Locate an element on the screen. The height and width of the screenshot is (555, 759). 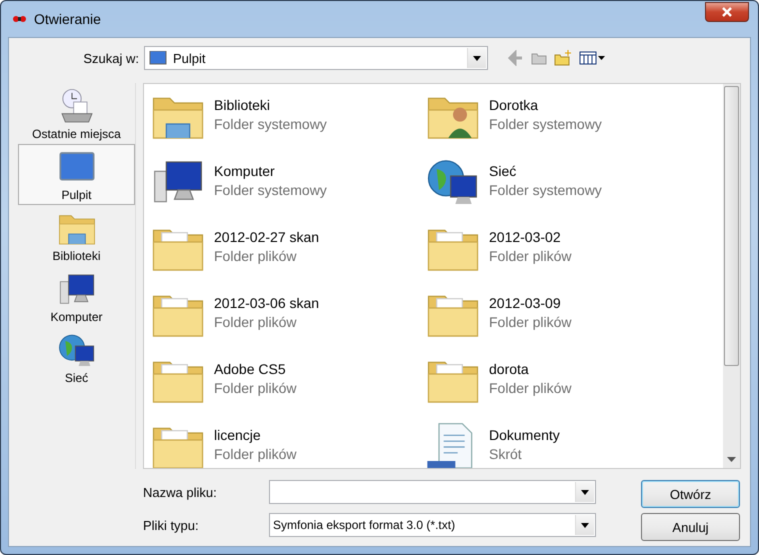
file-name: 2012-02-27 skan is located at coordinates (267, 237).